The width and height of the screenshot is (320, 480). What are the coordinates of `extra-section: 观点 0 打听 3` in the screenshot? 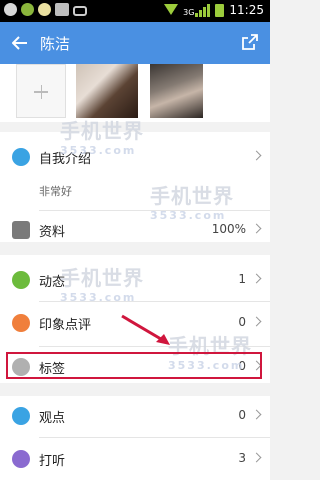 It's located at (135, 438).